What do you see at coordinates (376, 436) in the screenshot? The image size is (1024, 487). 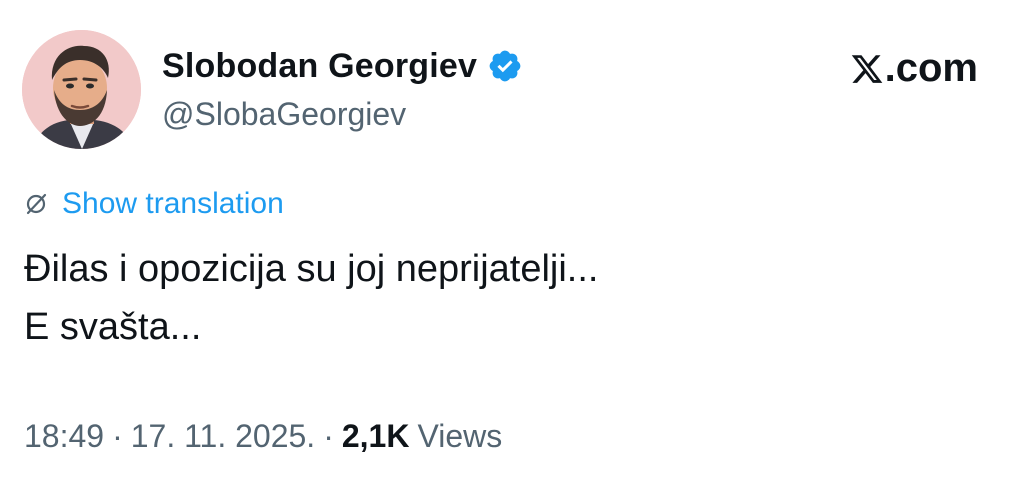 I see `views-count: 2,1K` at bounding box center [376, 436].